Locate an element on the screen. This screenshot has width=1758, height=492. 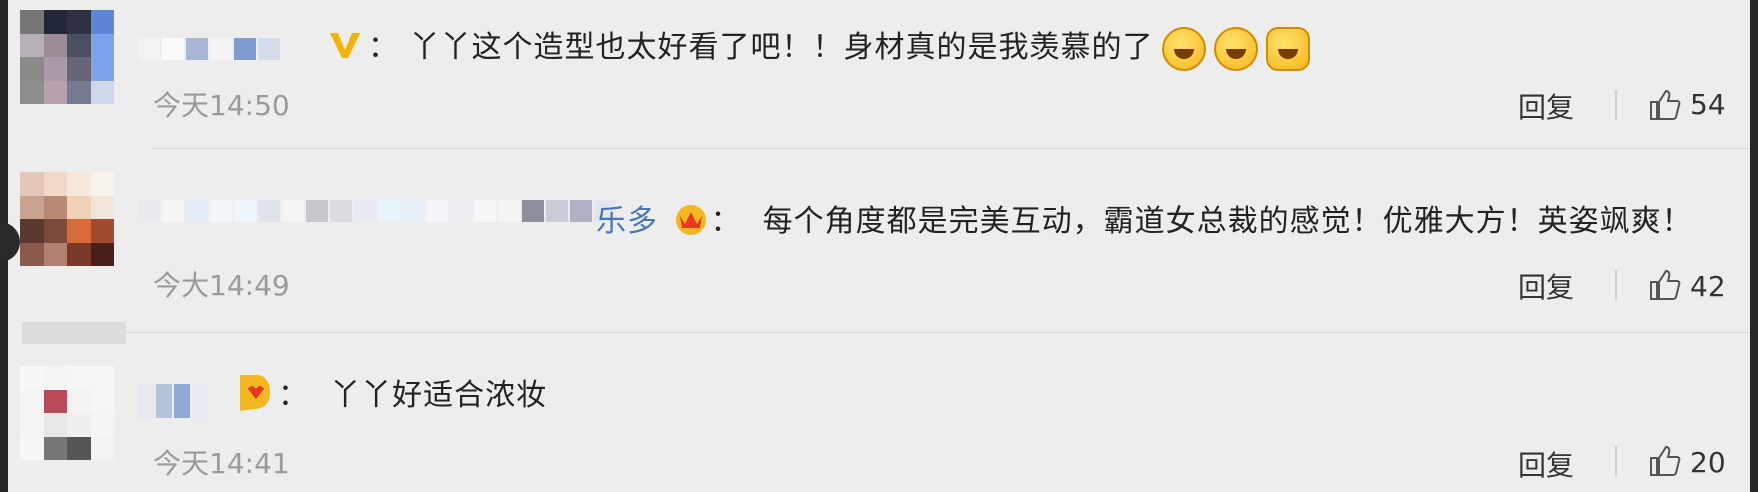
comment-body: 每个角度都是完美互动，霸道女总裁的感觉！优雅大方！英姿飒爽！ is located at coordinates (1227, 221).